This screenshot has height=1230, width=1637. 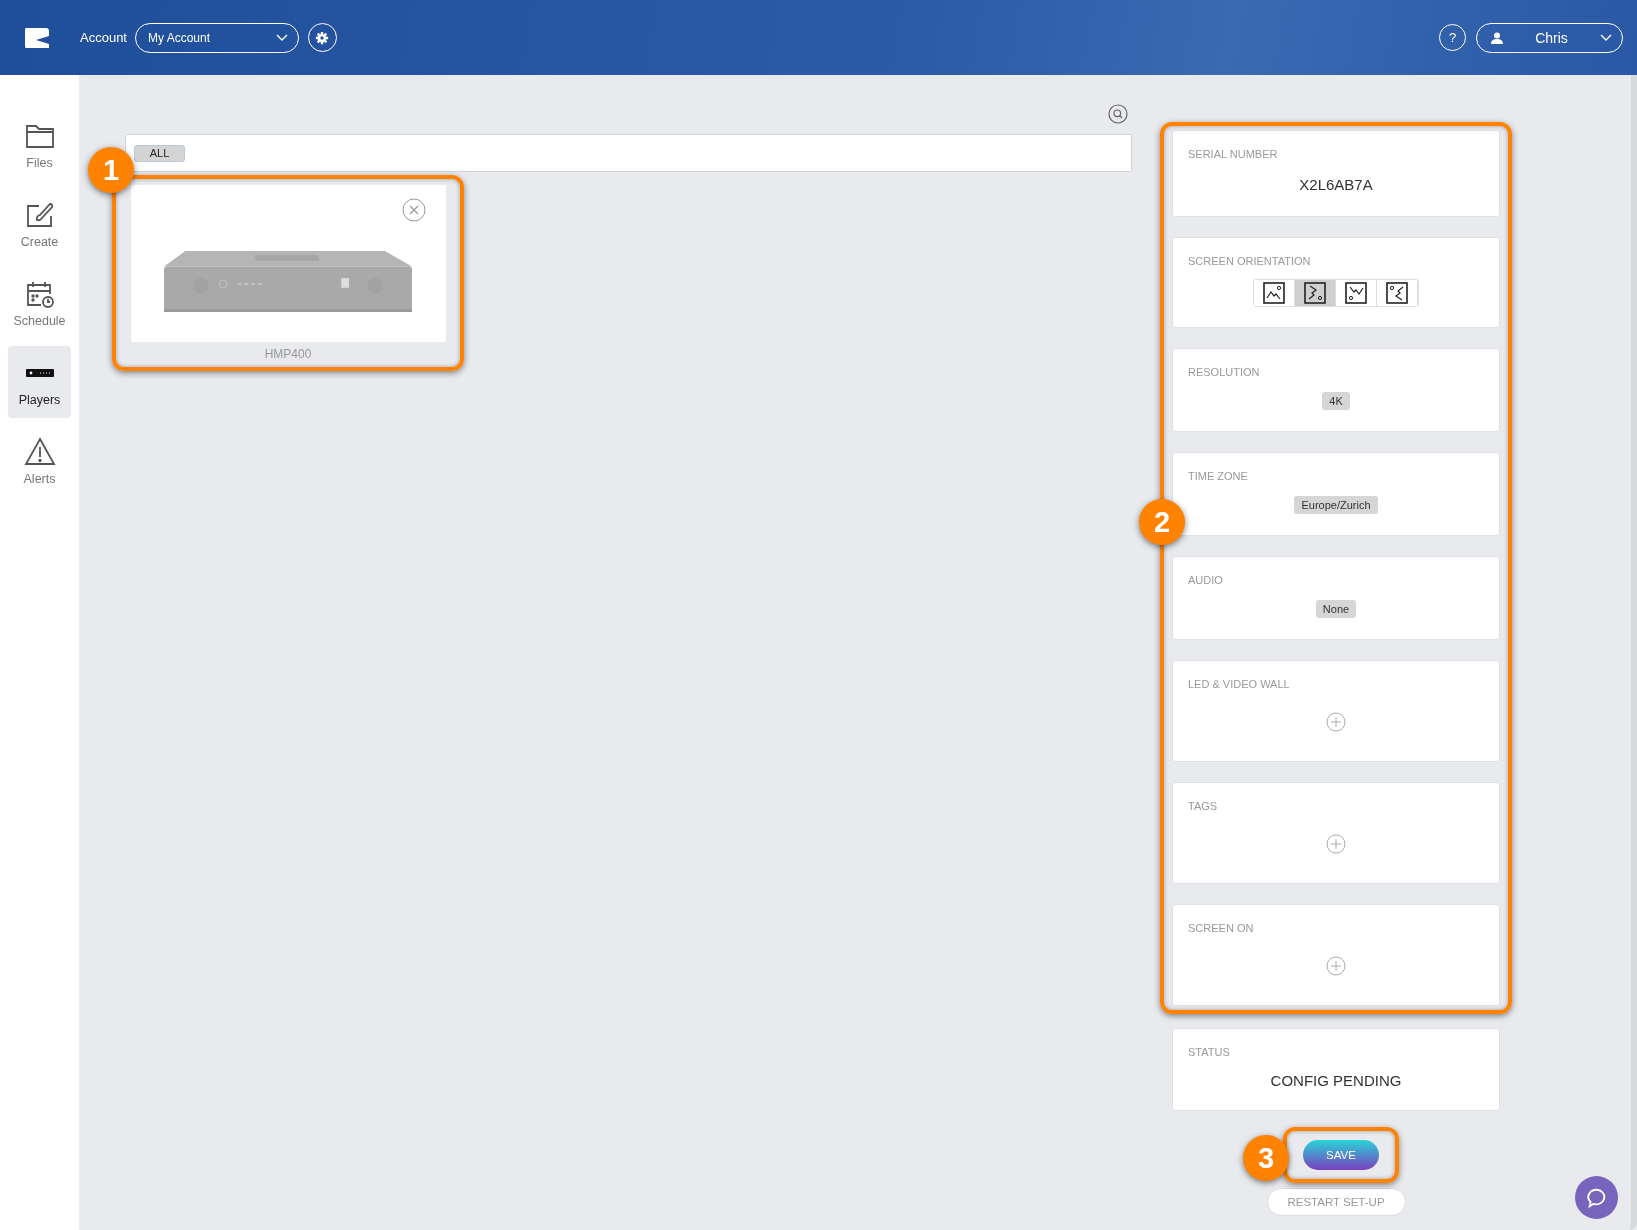 What do you see at coordinates (322, 37) in the screenshot?
I see `gear-icon` at bounding box center [322, 37].